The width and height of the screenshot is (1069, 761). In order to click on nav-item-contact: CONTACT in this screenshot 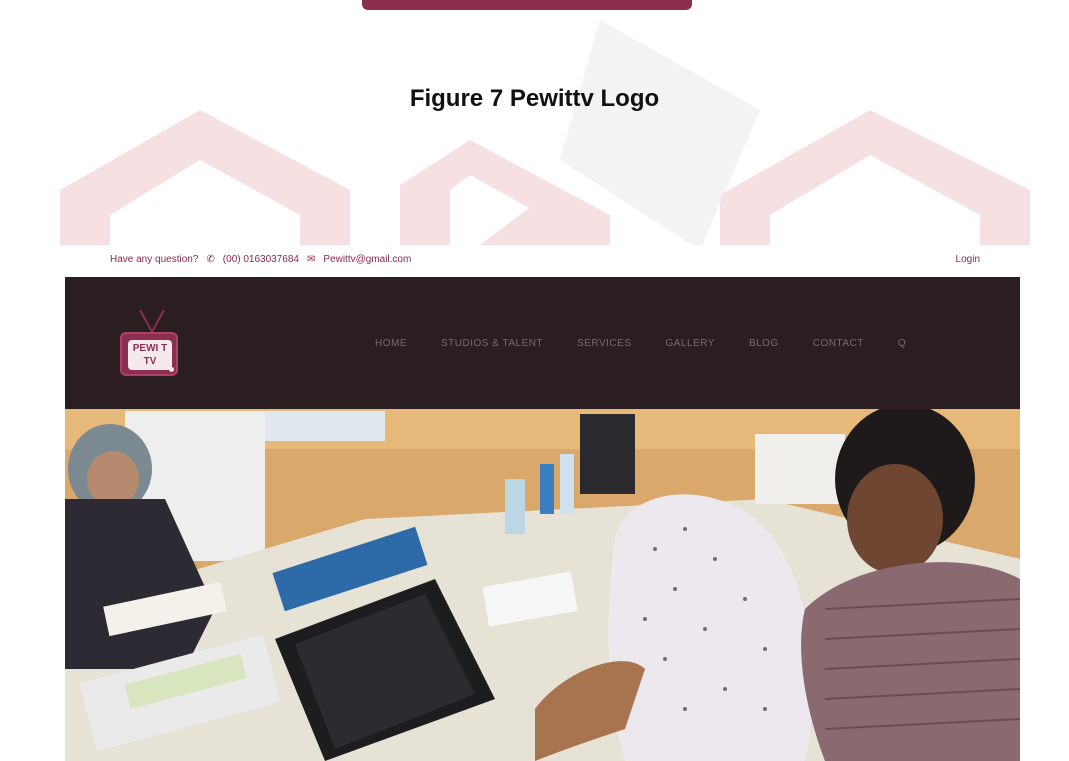, I will do `click(838, 343)`.